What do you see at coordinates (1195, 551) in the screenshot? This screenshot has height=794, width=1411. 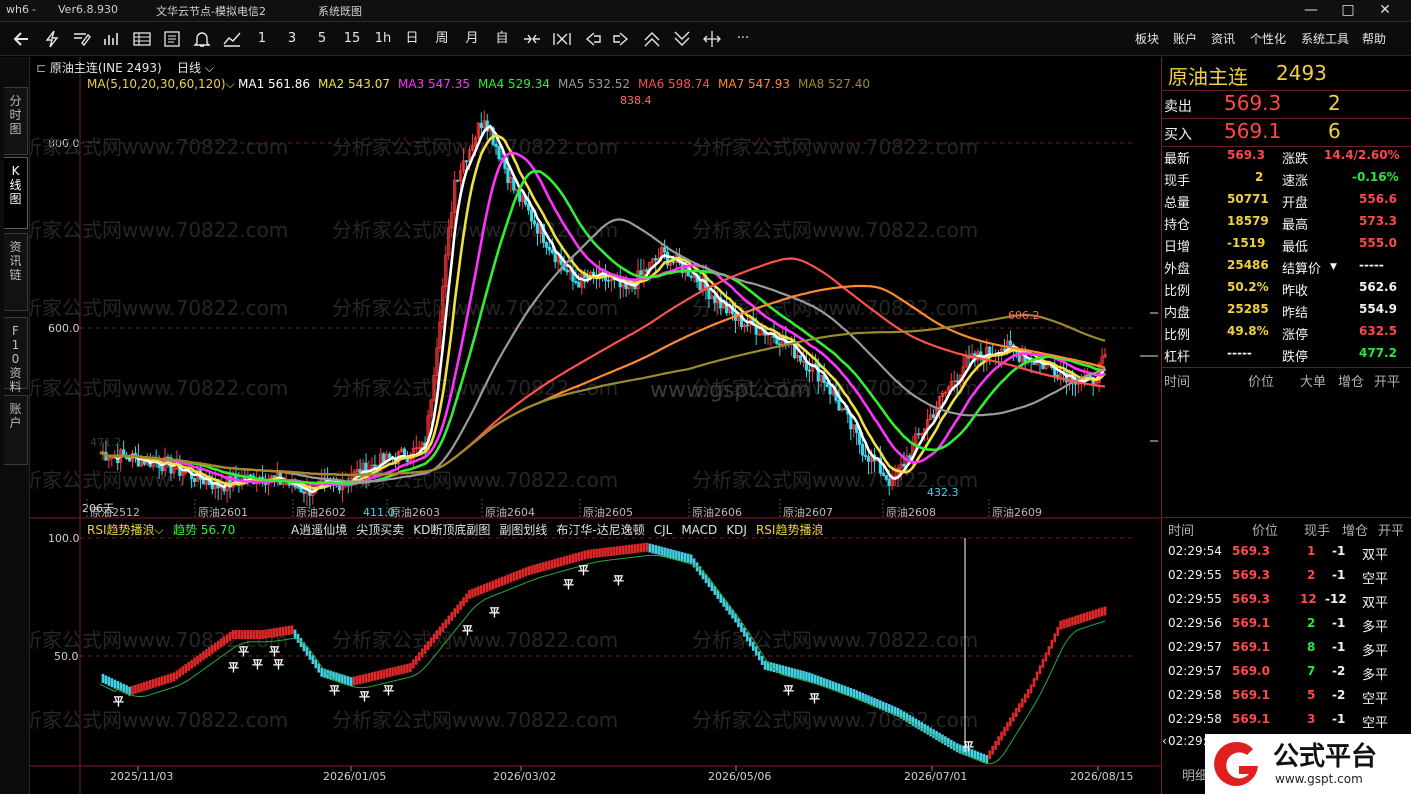 I see `tick-time: 02:29:54` at bounding box center [1195, 551].